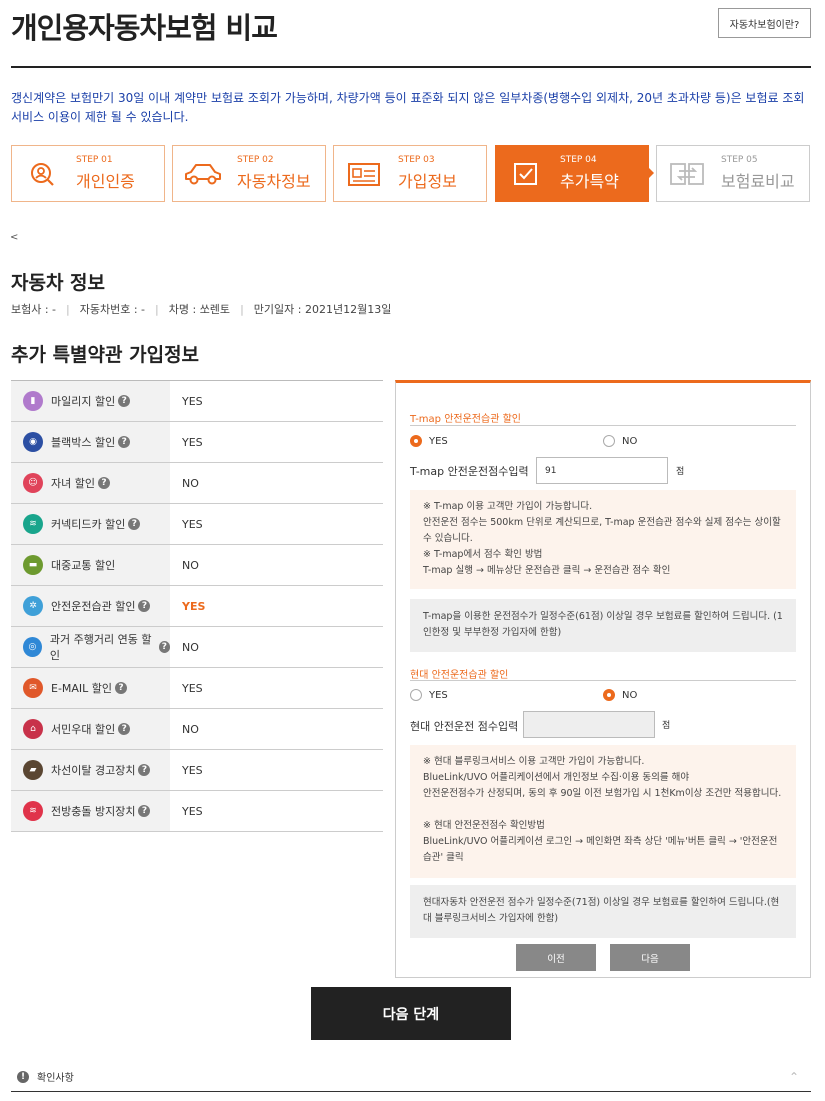 This screenshot has height=1101, width=825. Describe the element at coordinates (33, 811) in the screenshot. I see `collision-icon: ≋` at that location.